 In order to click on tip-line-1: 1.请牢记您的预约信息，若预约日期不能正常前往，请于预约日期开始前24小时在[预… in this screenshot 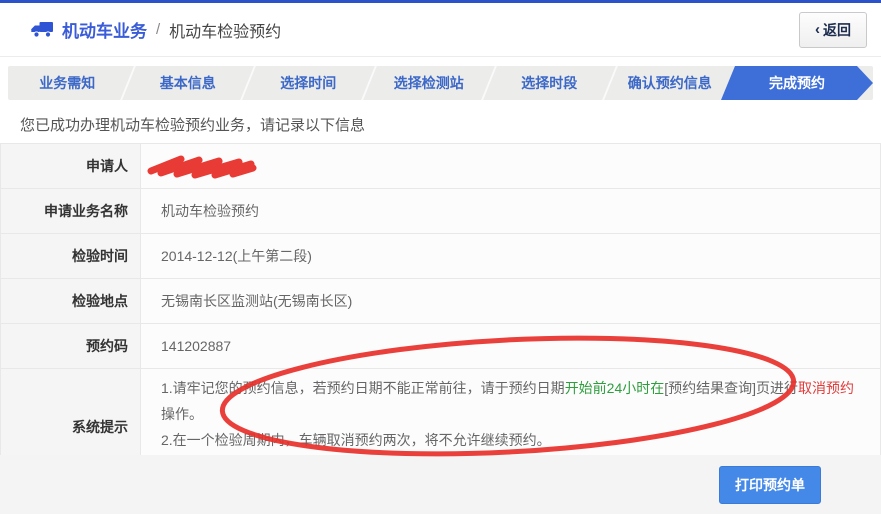, I will do `click(514, 401)`.